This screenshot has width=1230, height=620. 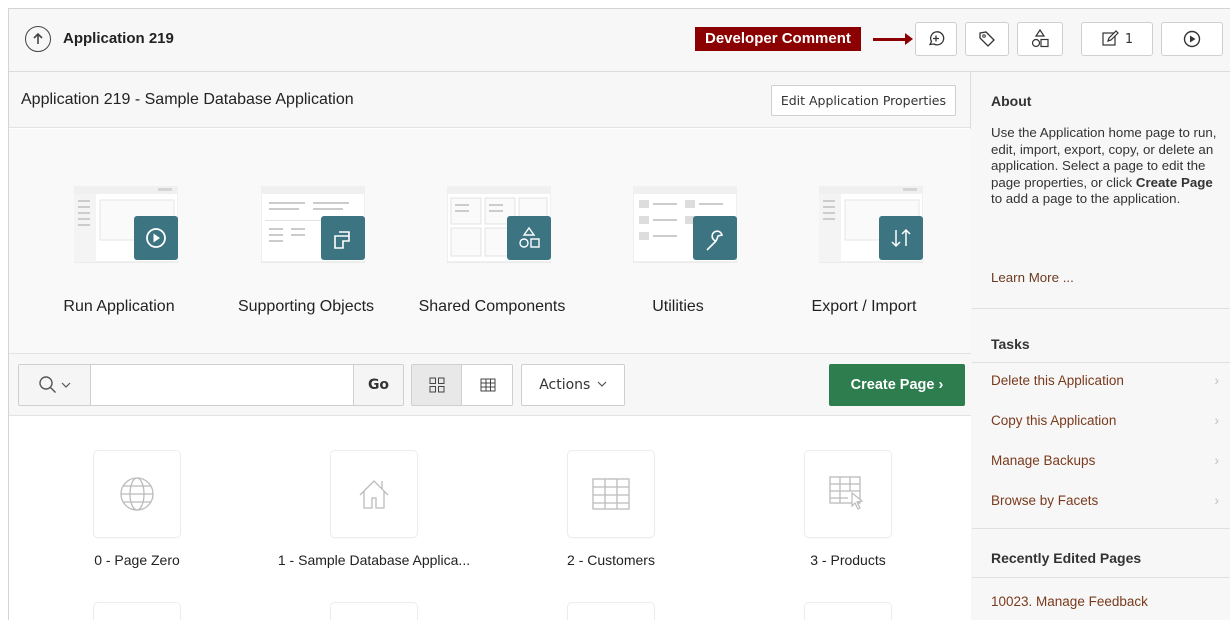 I want to click on tile-run-application: Run Application, so click(x=119, y=261).